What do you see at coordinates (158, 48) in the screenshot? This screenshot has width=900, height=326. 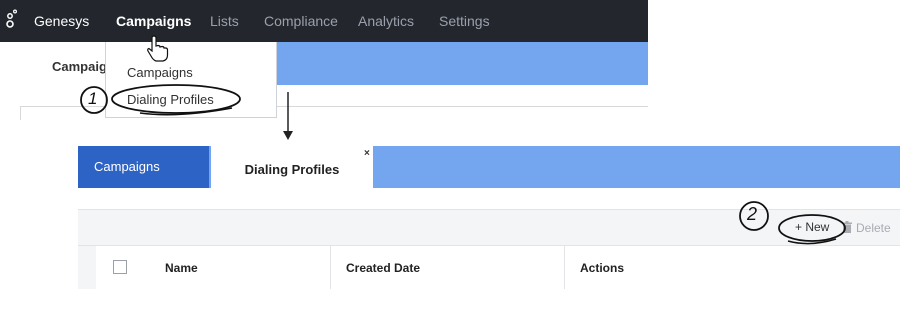 I see `hand-cursor-icon` at bounding box center [158, 48].